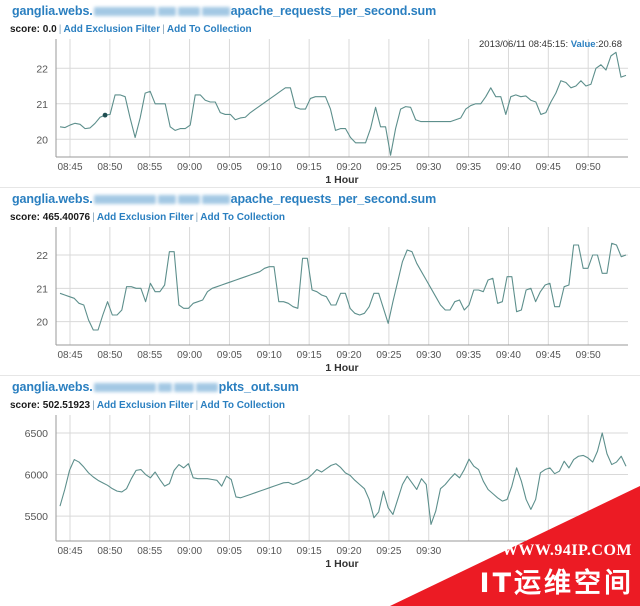 This screenshot has width=640, height=606. Describe the element at coordinates (524, 44) in the screenshot. I see `tooltip-timestamp: 2013/06/11 08:45:15:` at that location.